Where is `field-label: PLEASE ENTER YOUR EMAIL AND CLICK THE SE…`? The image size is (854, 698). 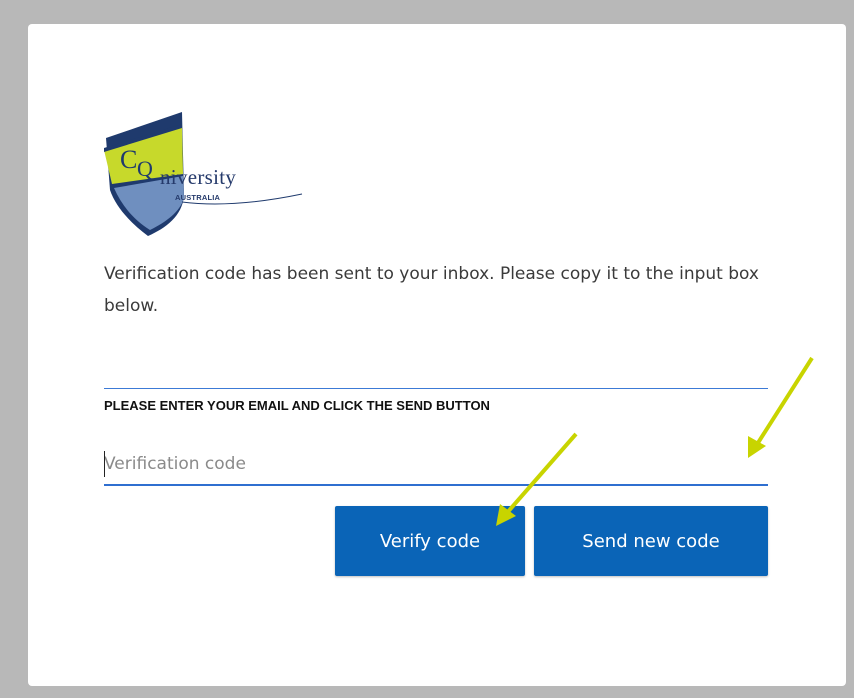 field-label: PLEASE ENTER YOUR EMAIL AND CLICK THE SE… is located at coordinates (297, 405).